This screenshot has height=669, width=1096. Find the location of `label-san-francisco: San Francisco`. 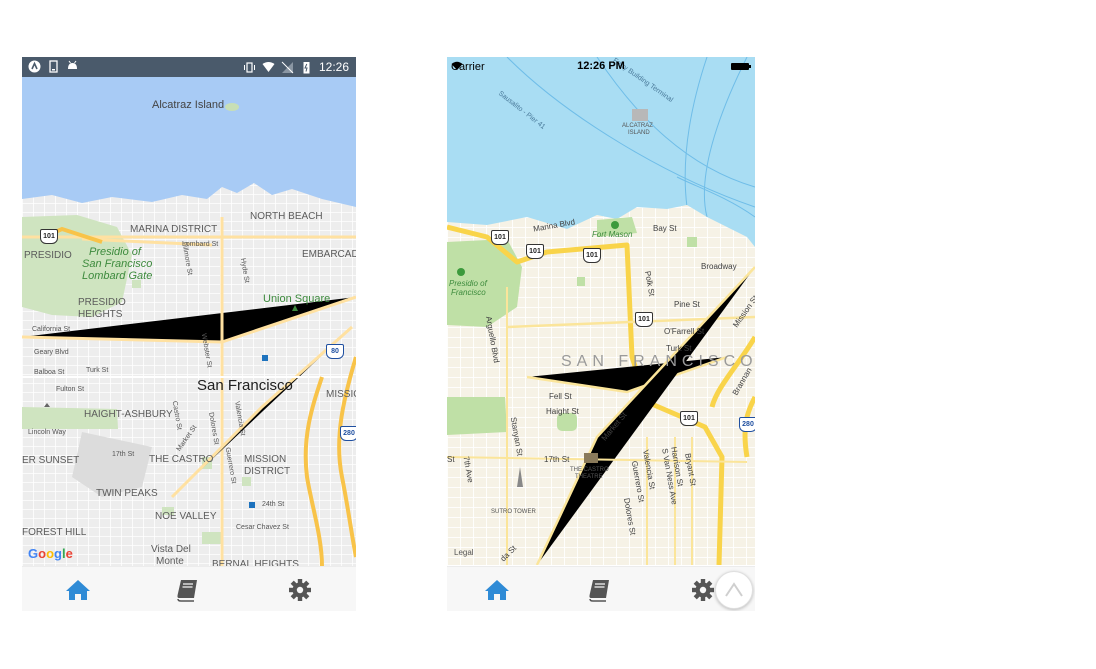

label-san-francisco: San Francisco is located at coordinates (245, 385).